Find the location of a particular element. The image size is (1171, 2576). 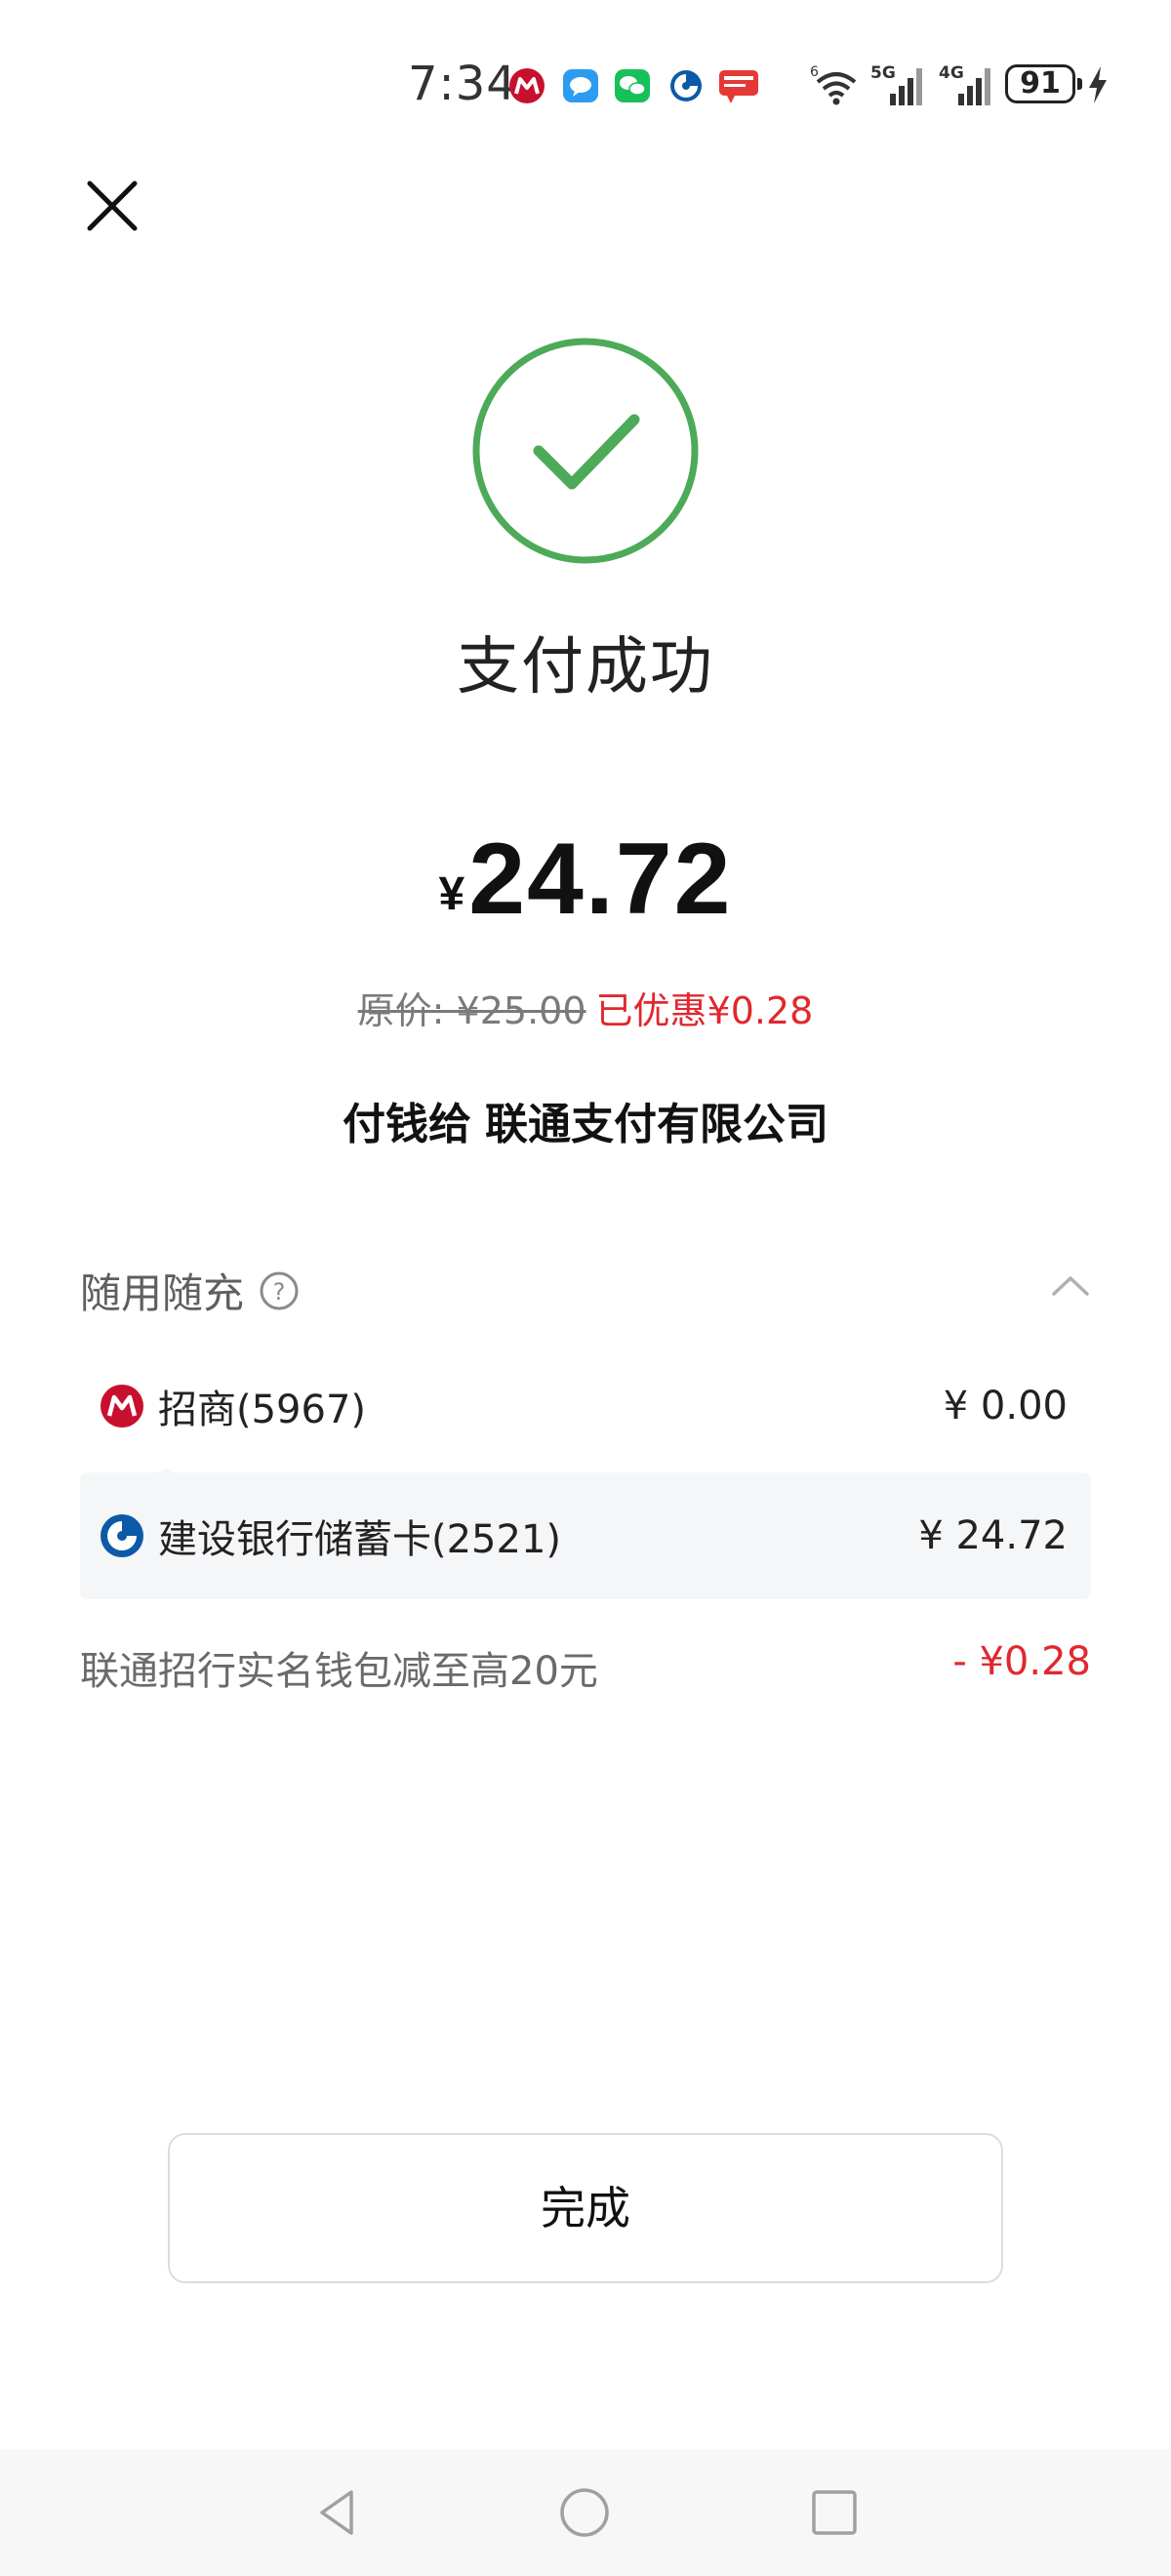

battery-indicator: 91 is located at coordinates (1043, 83).